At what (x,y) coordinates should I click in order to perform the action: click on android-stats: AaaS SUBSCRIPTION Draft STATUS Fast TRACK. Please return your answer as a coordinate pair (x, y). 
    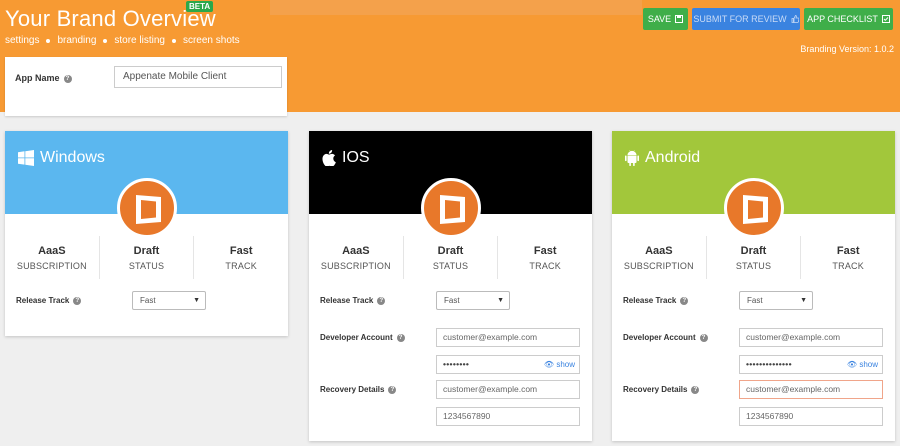
    Looking at the image, I should click on (753, 257).